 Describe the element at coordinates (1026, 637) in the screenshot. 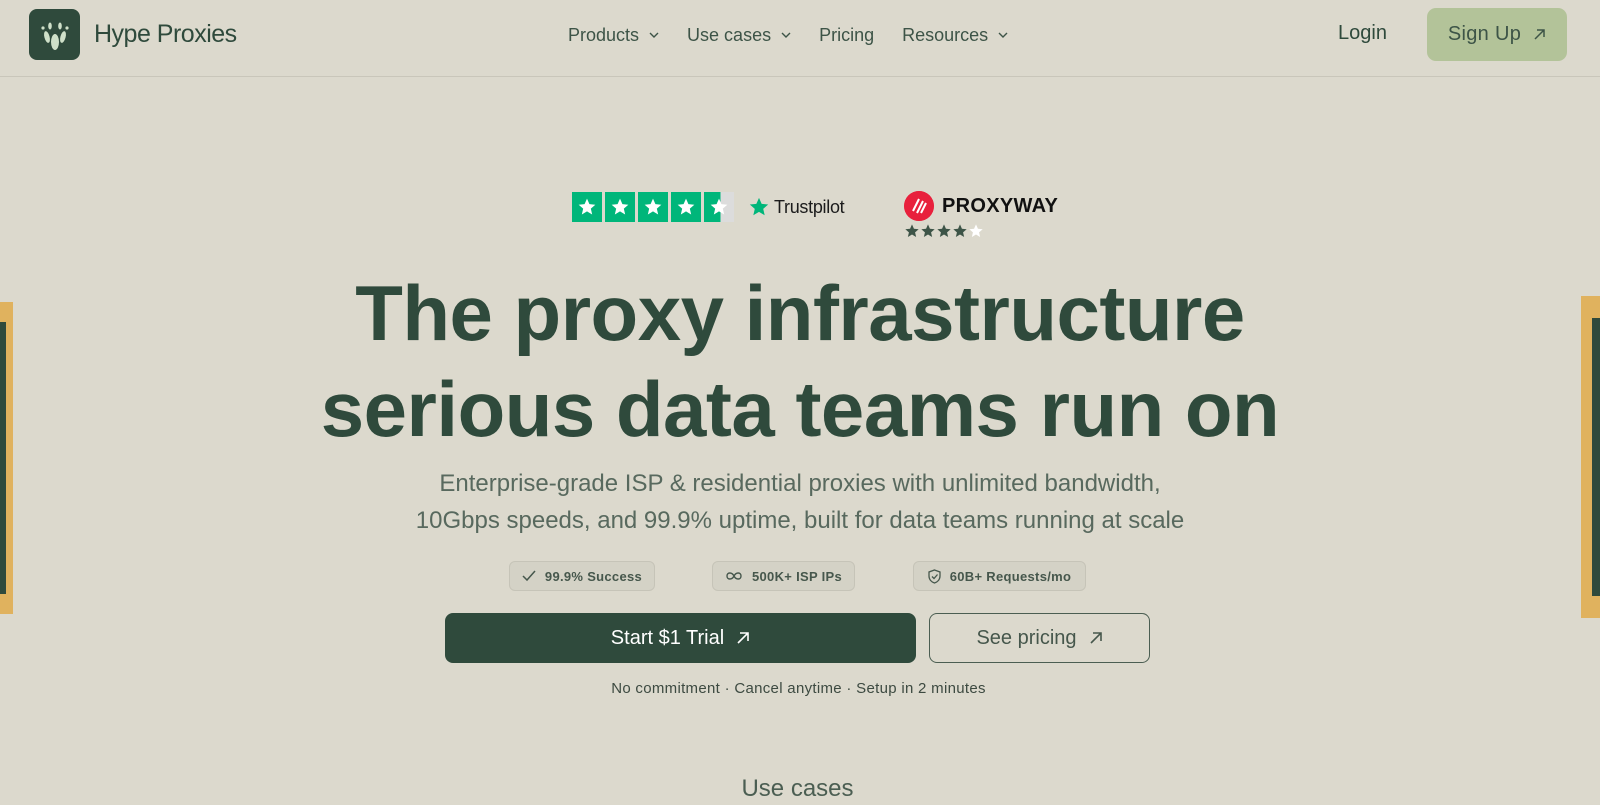

I see `see-pricing-label: See pricing` at that location.